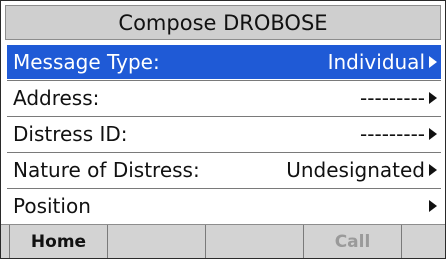 This screenshot has width=446, height=259. Describe the element at coordinates (86, 62) in the screenshot. I see `menu-item-label: Message Type:` at that location.